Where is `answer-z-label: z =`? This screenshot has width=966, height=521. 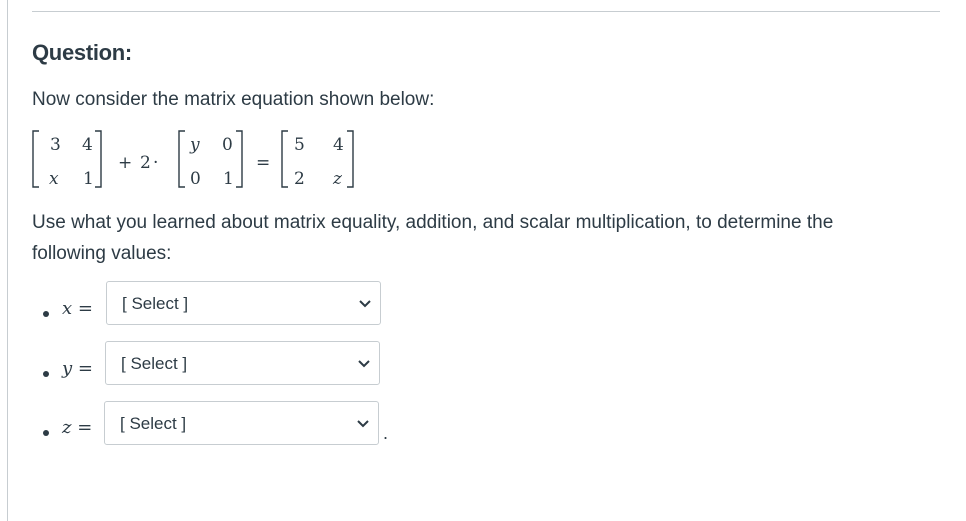 answer-z-label: z = is located at coordinates (77, 427).